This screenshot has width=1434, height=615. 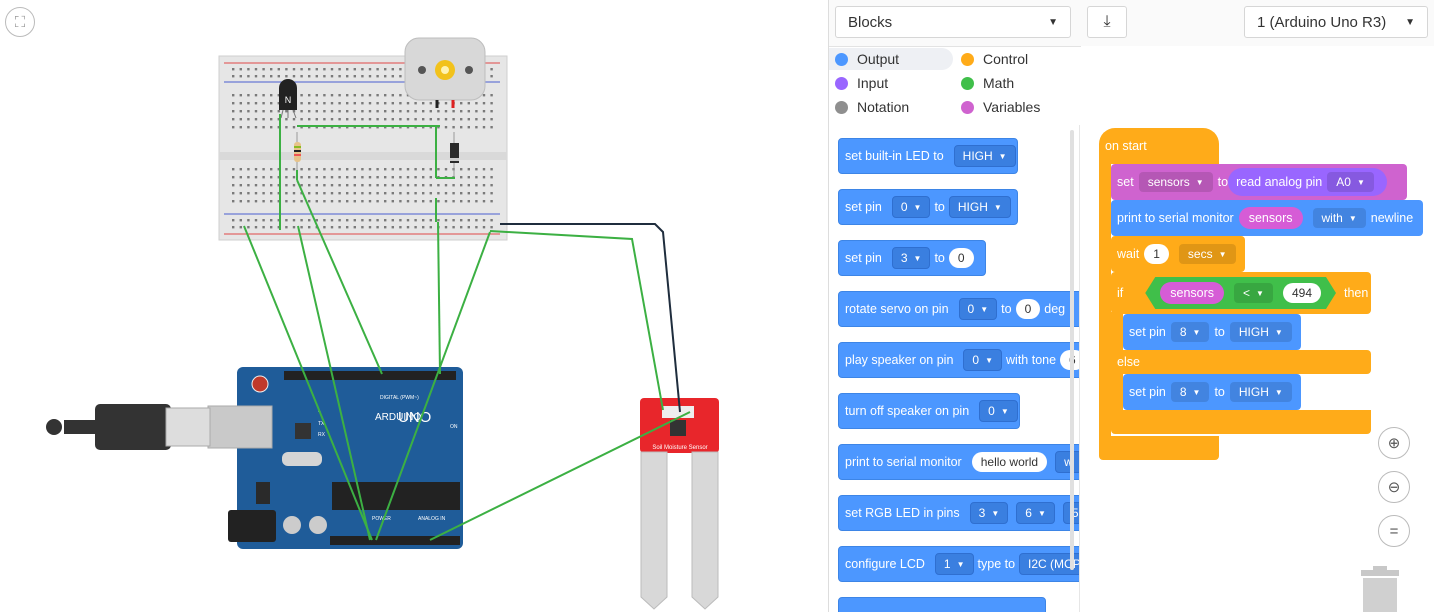 What do you see at coordinates (1380, 589) in the screenshot?
I see `trash-icon` at bounding box center [1380, 589].